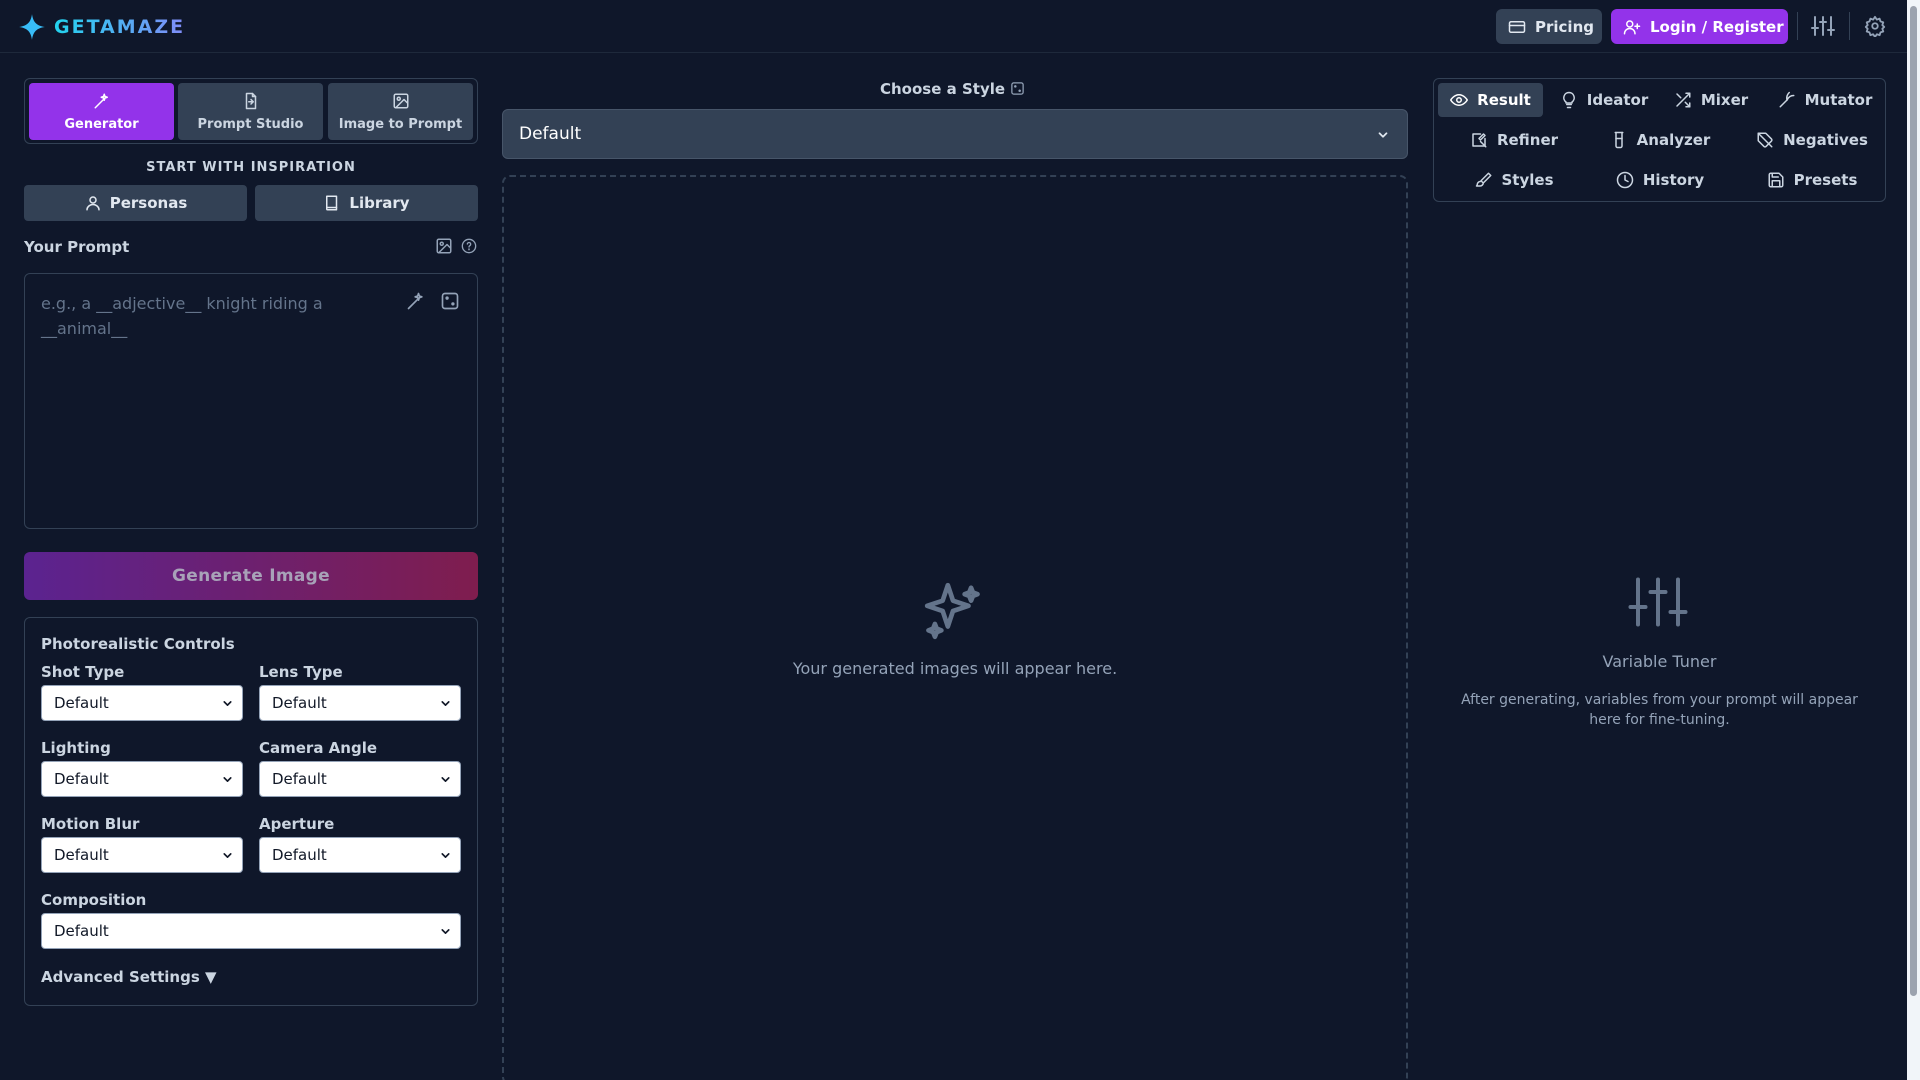  I want to click on prompt-input, so click(251, 401).